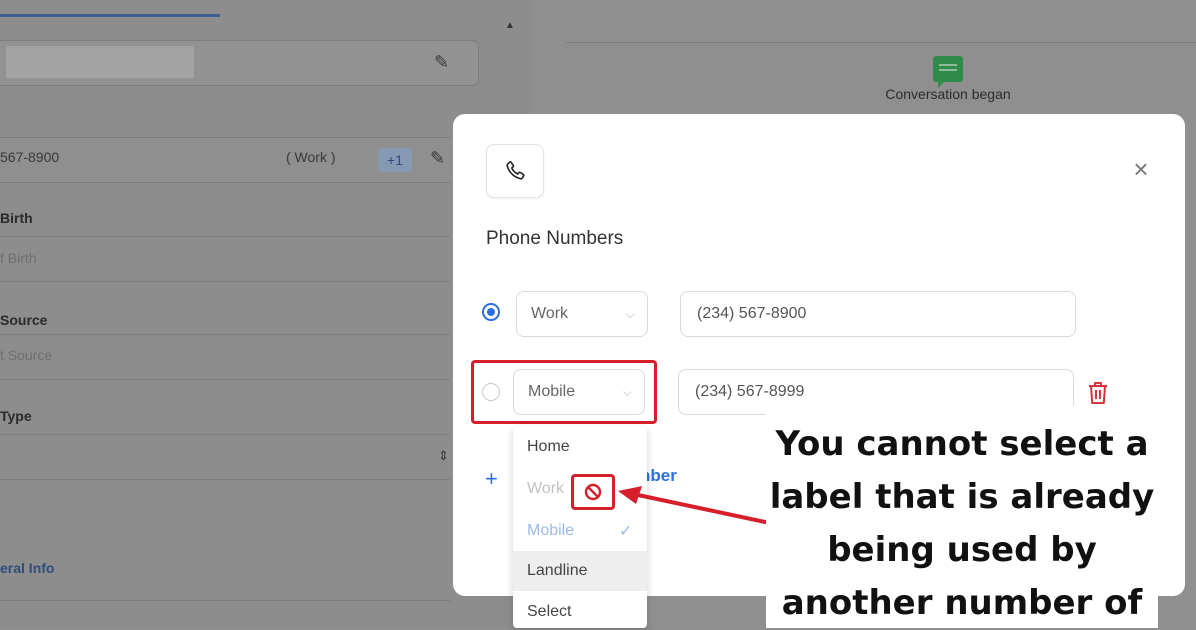 Image resolution: width=1196 pixels, height=630 pixels. Describe the element at coordinates (551, 530) in the screenshot. I see `option-label: Mobile` at that location.